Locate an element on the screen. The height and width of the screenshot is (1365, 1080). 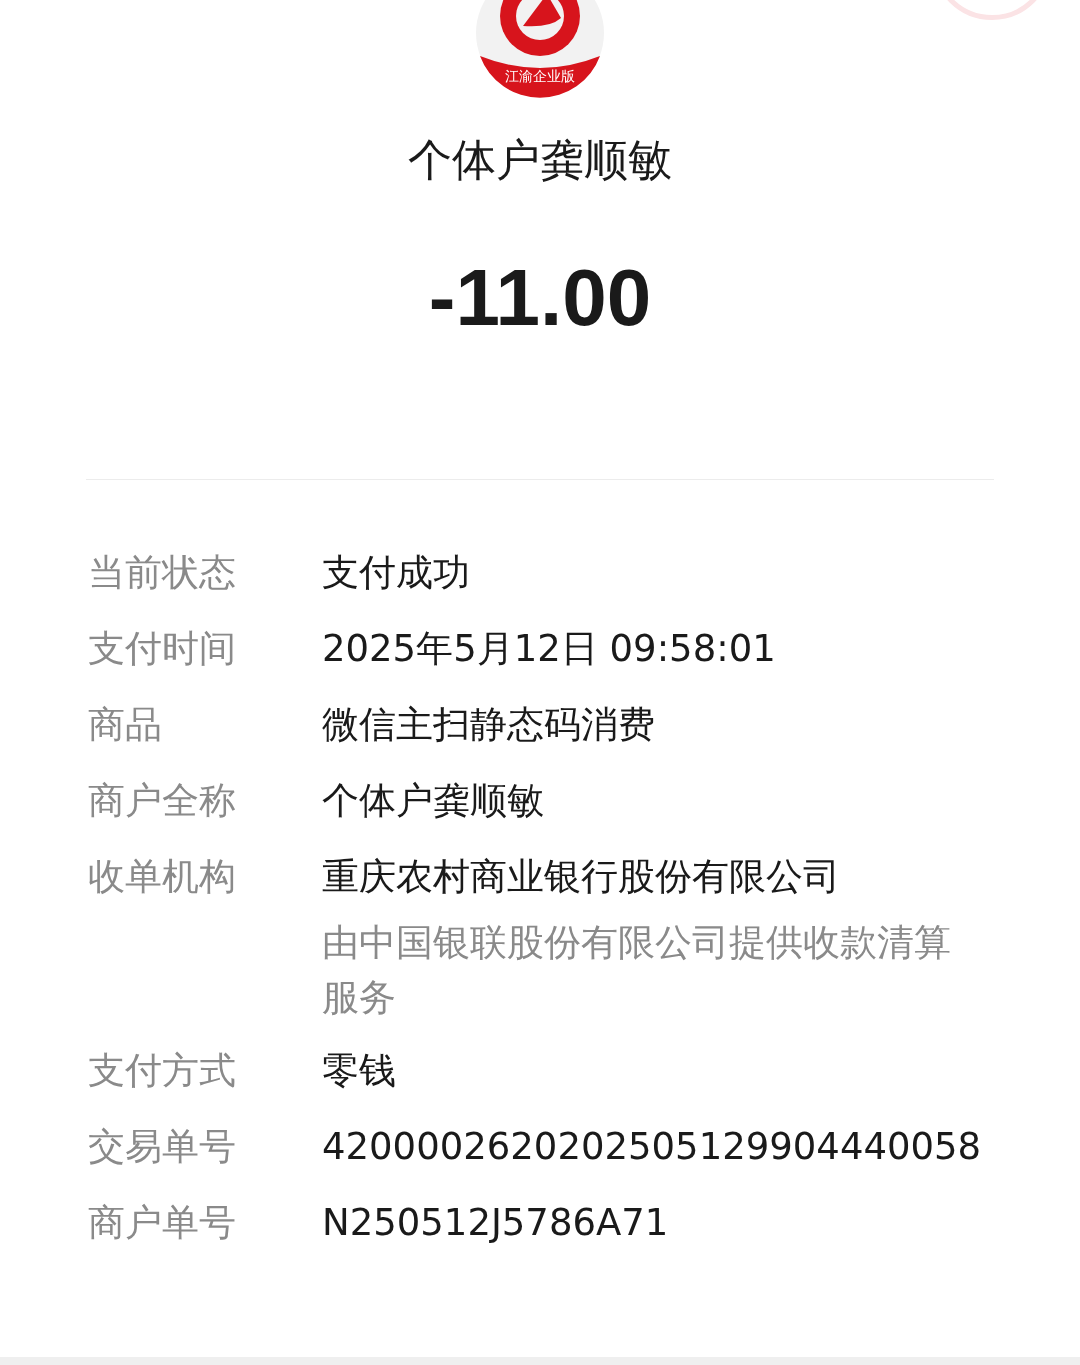
detail-label: 收单机构 is located at coordinates (162, 877).